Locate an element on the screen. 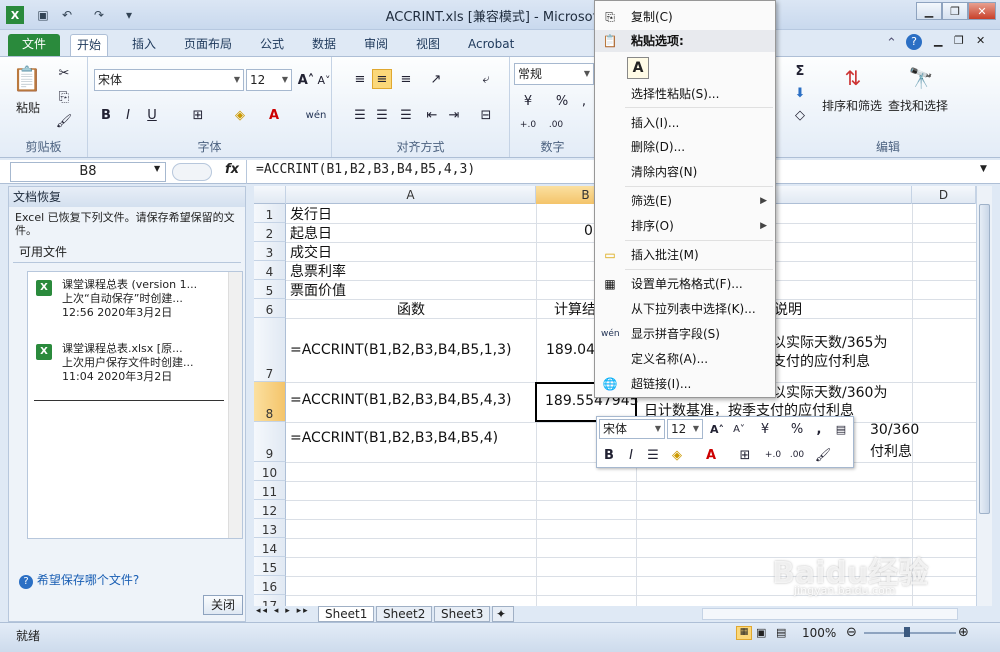 The image size is (1000, 652). mini-italic-button: I is located at coordinates (631, 455).